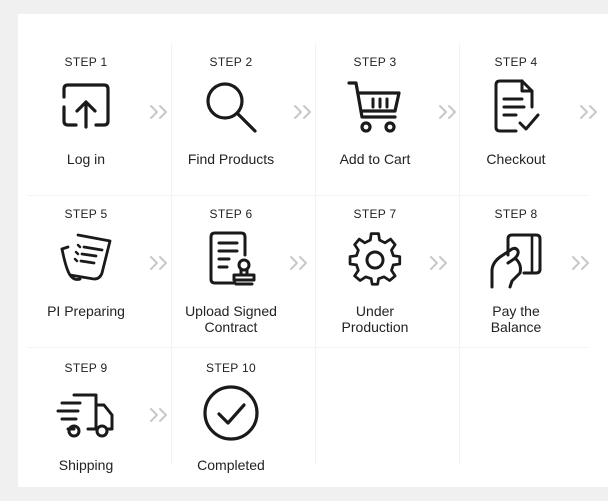 The width and height of the screenshot is (608, 501). I want to click on invoice-icon, so click(86, 259).